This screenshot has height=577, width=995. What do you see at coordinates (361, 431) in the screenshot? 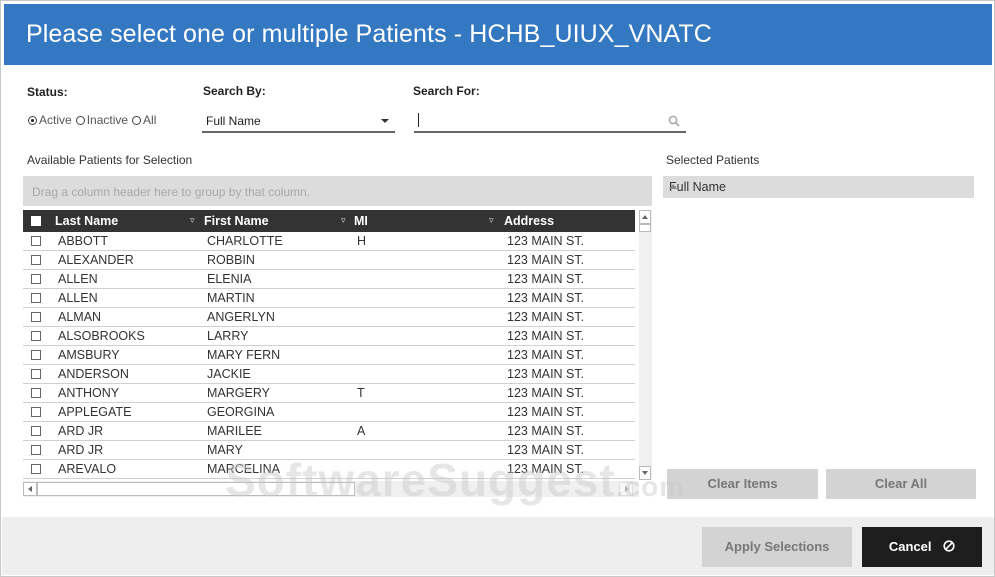
I see `cell-mi: A` at bounding box center [361, 431].